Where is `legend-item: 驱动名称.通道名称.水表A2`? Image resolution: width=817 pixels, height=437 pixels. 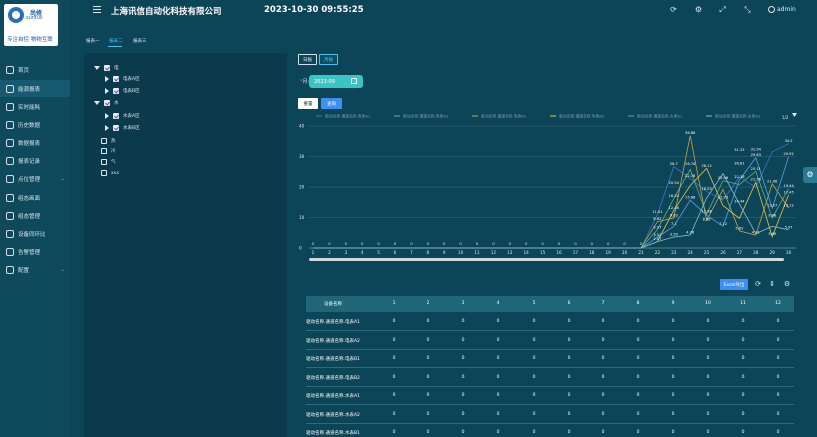 legend-item: 驱动名称.通道名称.水表A2 is located at coordinates (738, 116).